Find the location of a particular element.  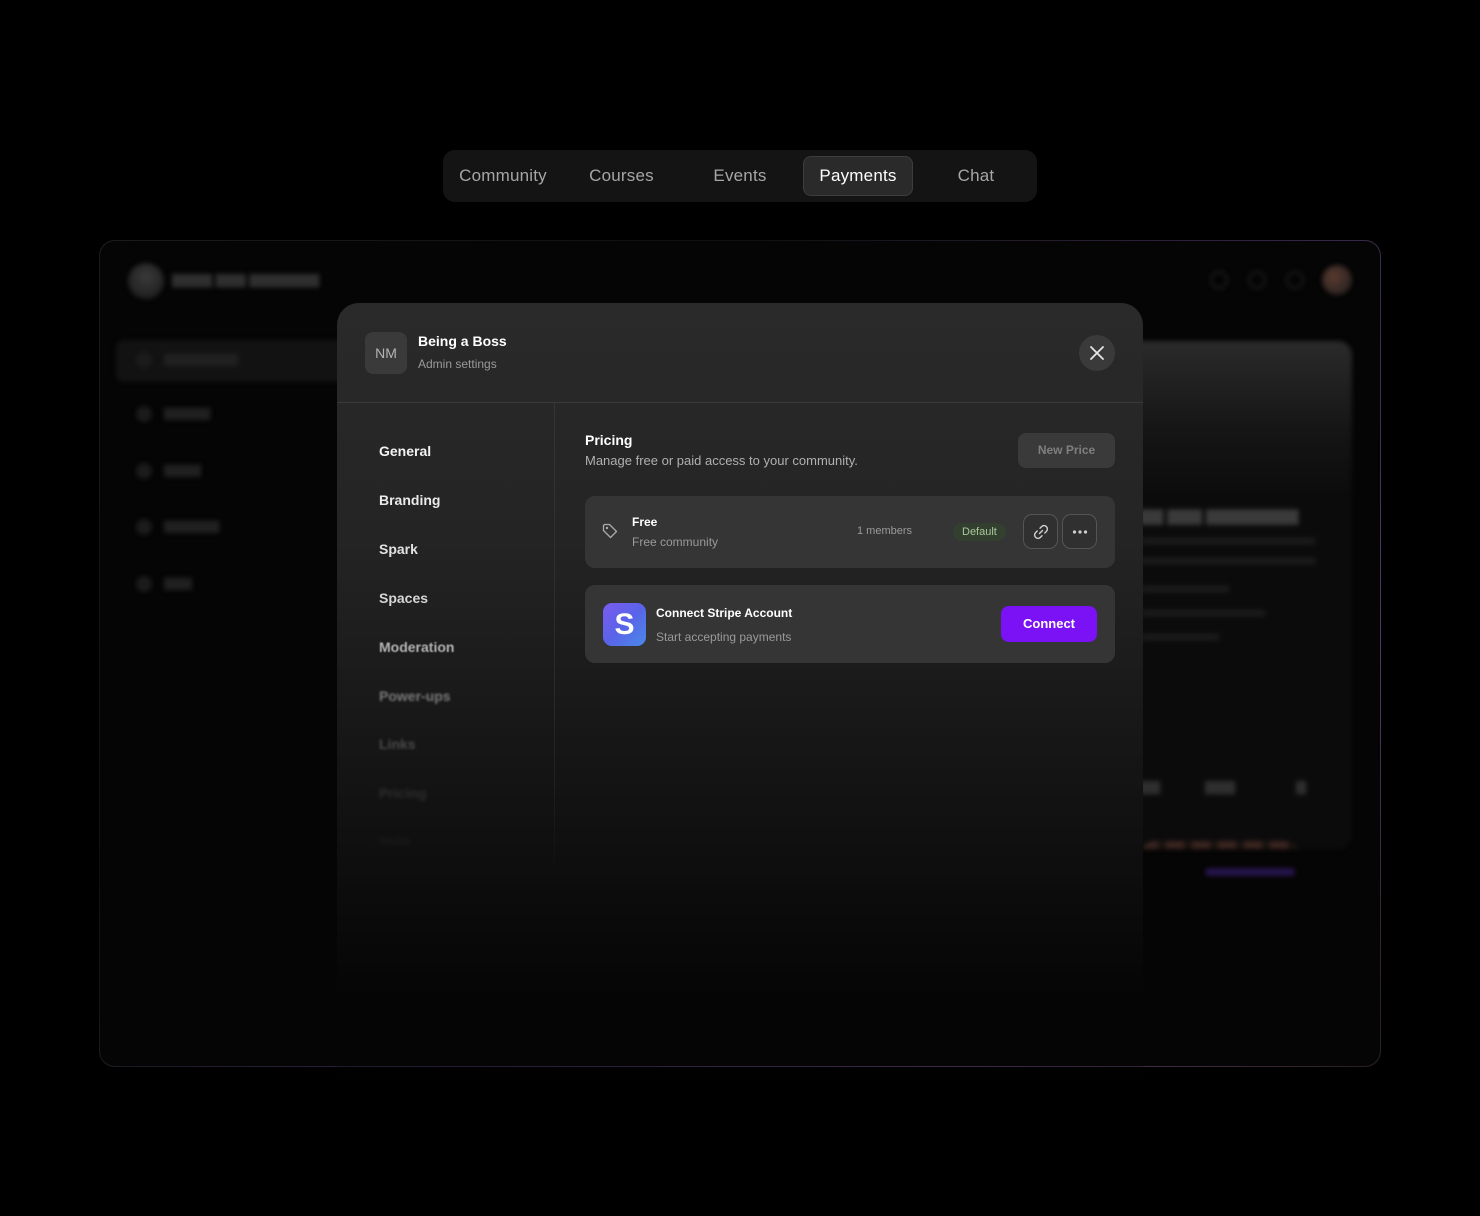

member-avatars is located at coordinates (1220, 845).